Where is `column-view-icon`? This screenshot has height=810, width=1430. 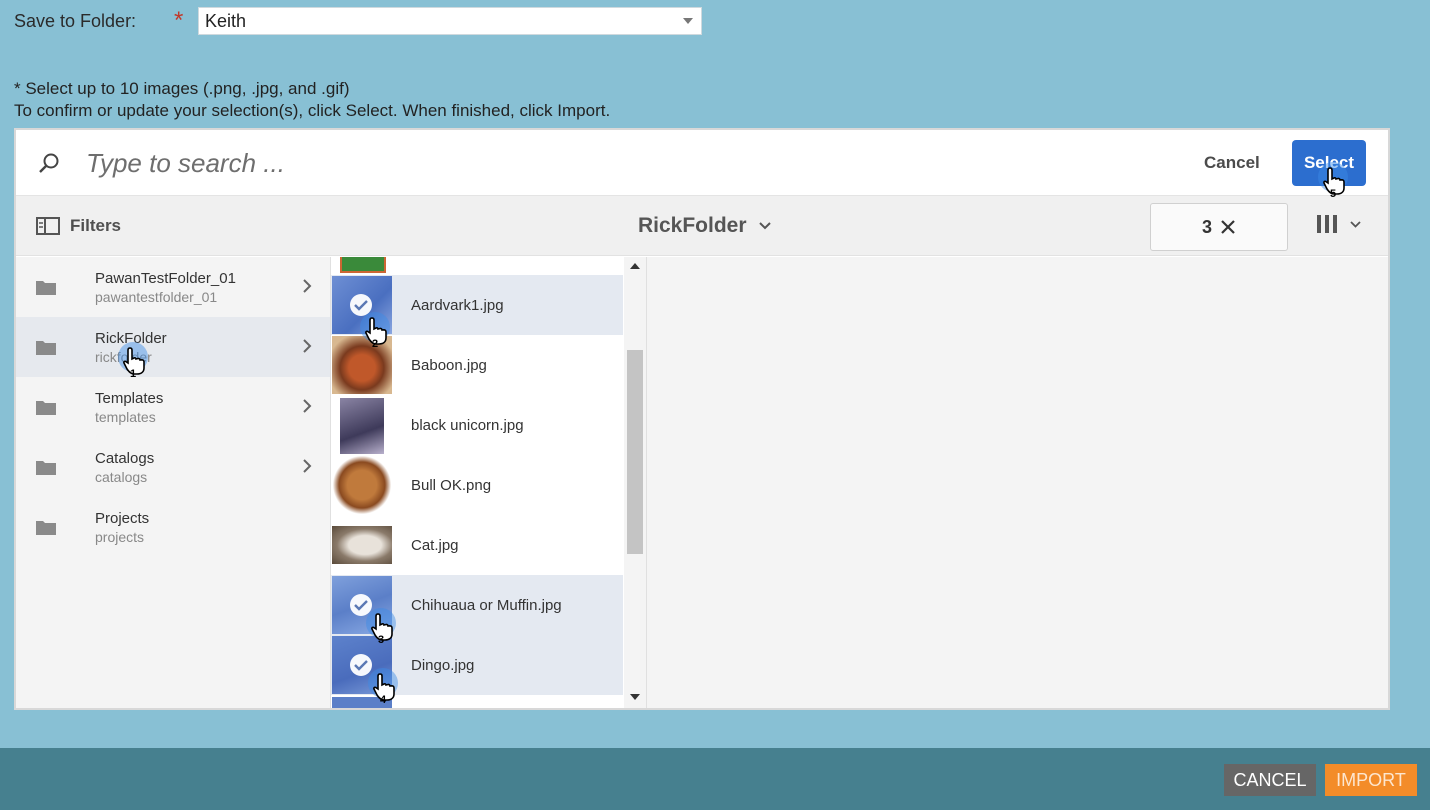
column-view-icon is located at coordinates (1327, 224).